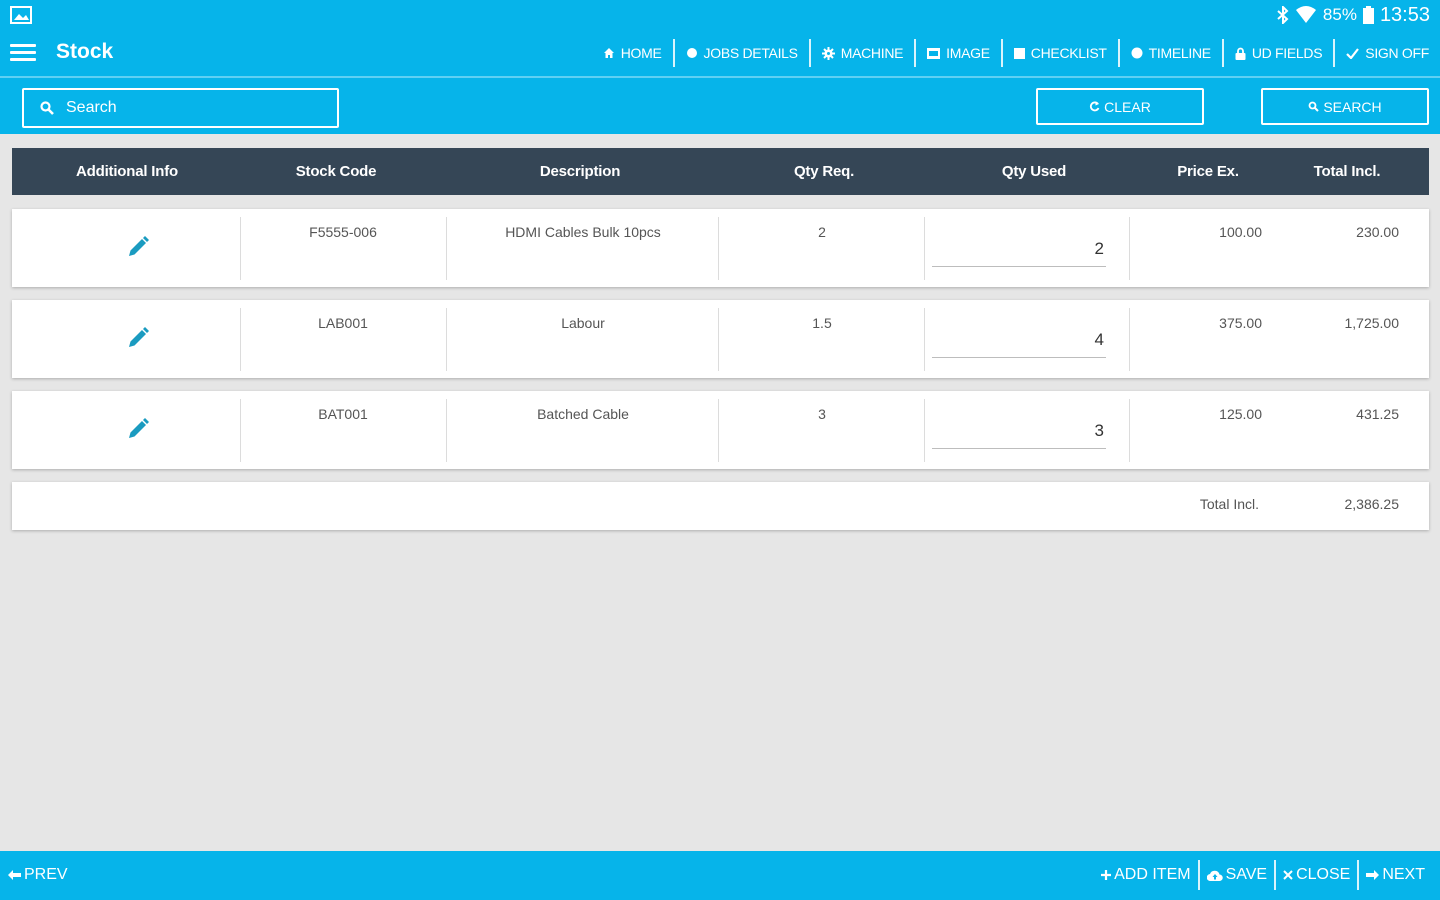 Image resolution: width=1440 pixels, height=900 pixels. I want to click on image-icon, so click(934, 53).